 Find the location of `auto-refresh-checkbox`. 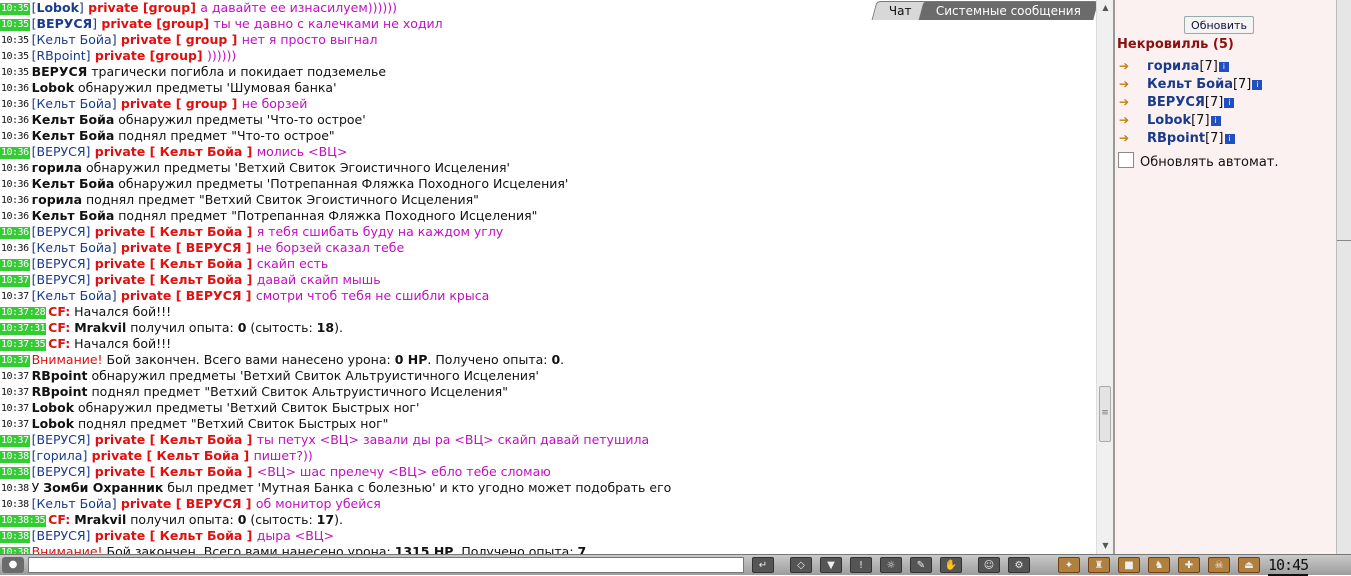

auto-refresh-checkbox is located at coordinates (1126, 160).